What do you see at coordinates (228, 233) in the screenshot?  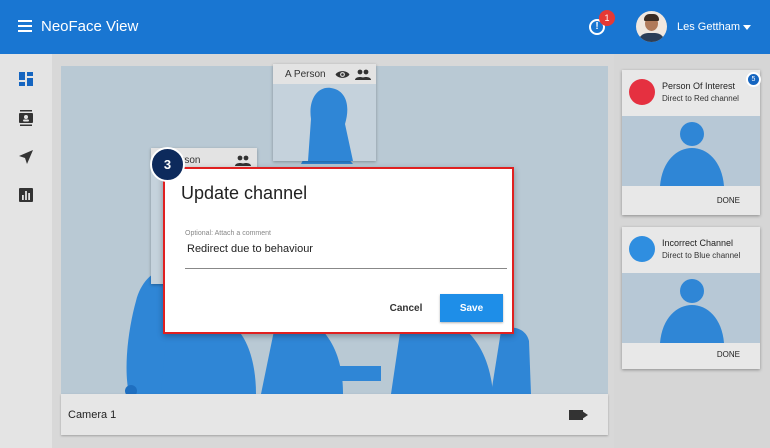 I see `comment-hint: Optional: Attach a comment` at bounding box center [228, 233].